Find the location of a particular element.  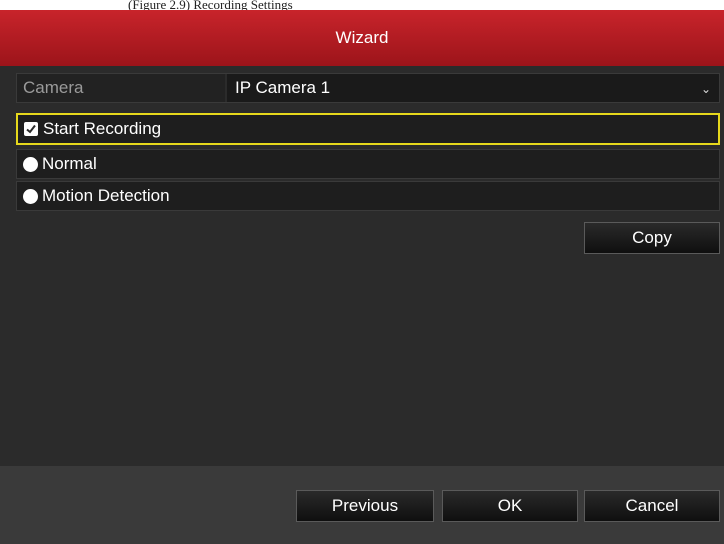

previous-button: Previous is located at coordinates (365, 506).